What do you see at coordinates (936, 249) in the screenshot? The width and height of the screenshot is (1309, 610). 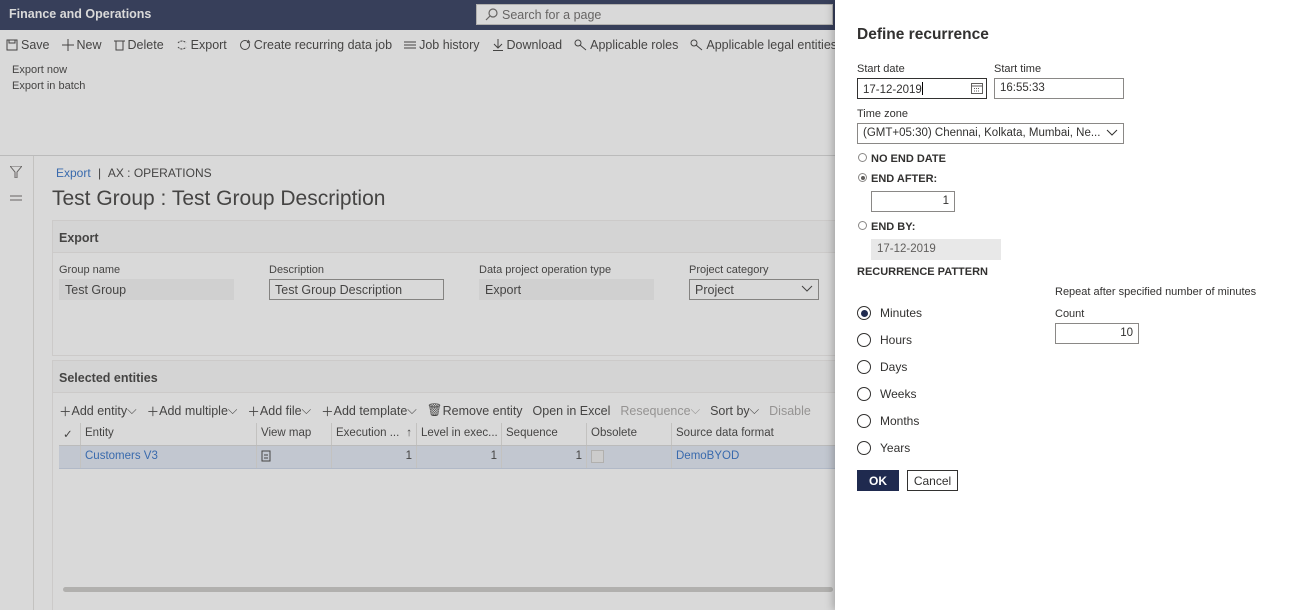 I see `end-by-date-input: 17-12-2019` at bounding box center [936, 249].